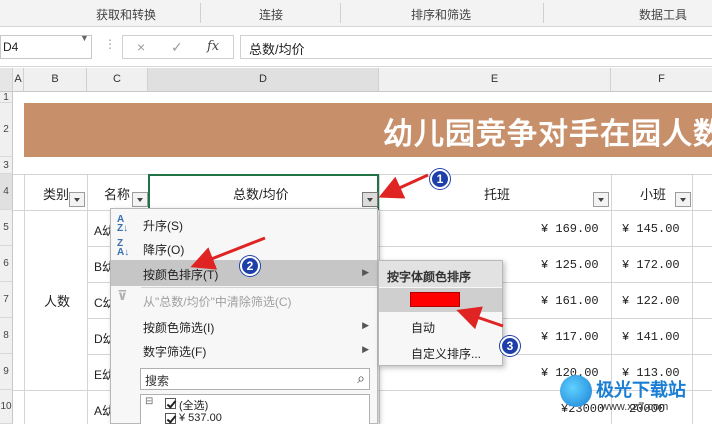 The image size is (712, 424). What do you see at coordinates (635, 407) in the screenshot?
I see `watermark-url: www.xz7.com` at bounding box center [635, 407].